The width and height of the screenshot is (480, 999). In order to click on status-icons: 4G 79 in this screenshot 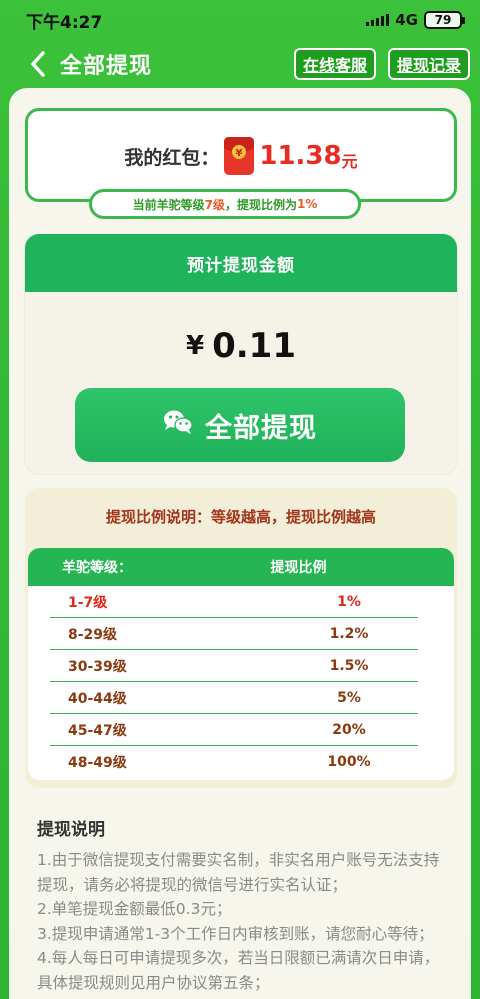, I will do `click(415, 20)`.